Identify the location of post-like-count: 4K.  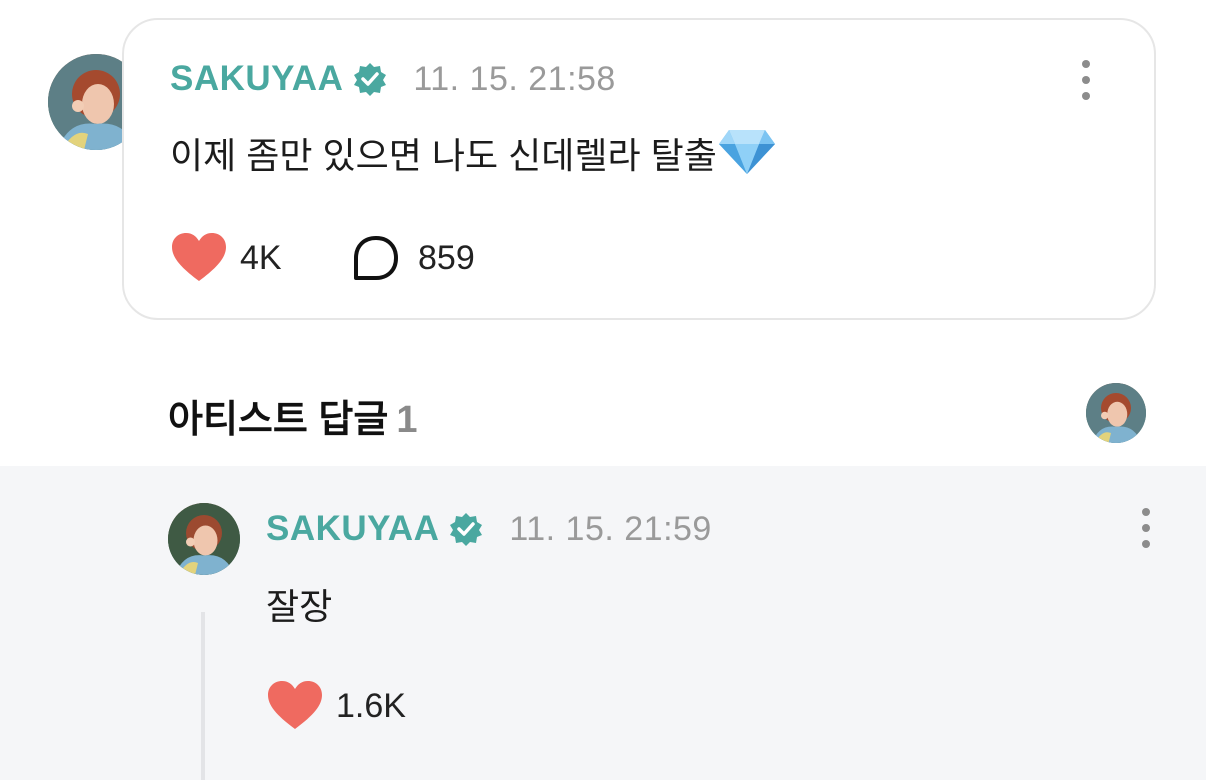
(261, 257).